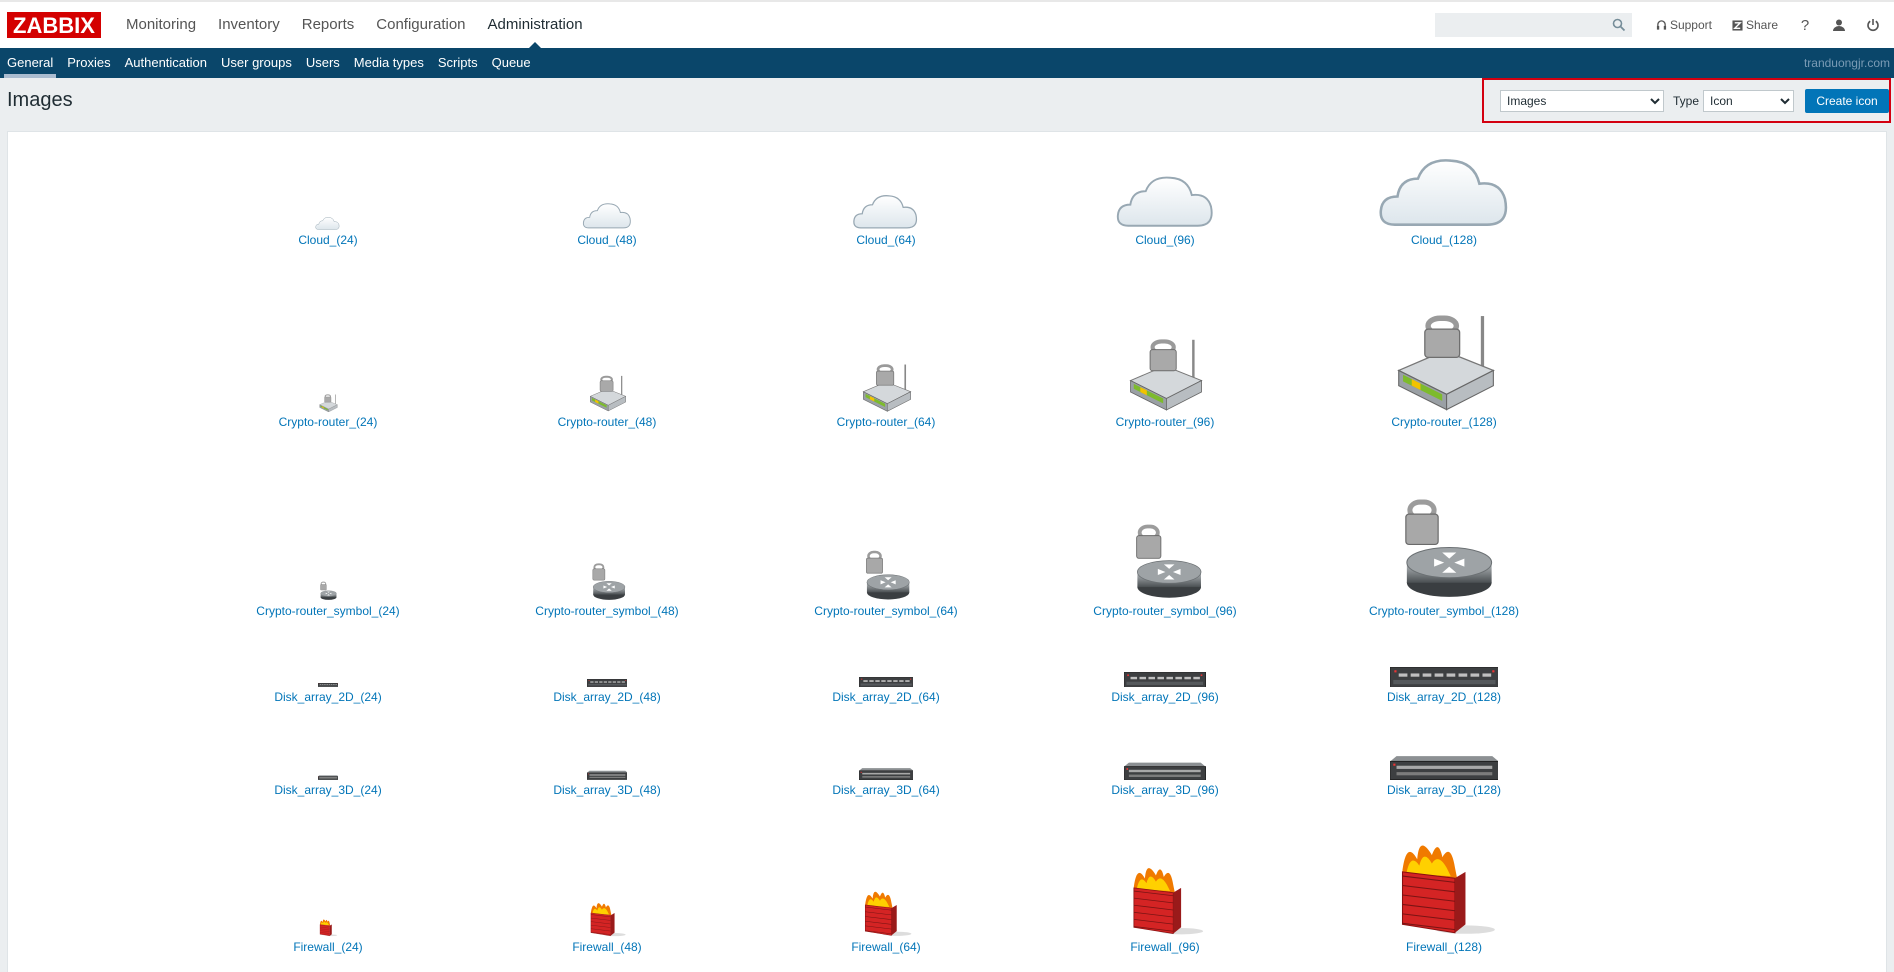 Image resolution: width=1894 pixels, height=972 pixels. What do you see at coordinates (420, 25) in the screenshot?
I see `menu-configuration: Configuration` at bounding box center [420, 25].